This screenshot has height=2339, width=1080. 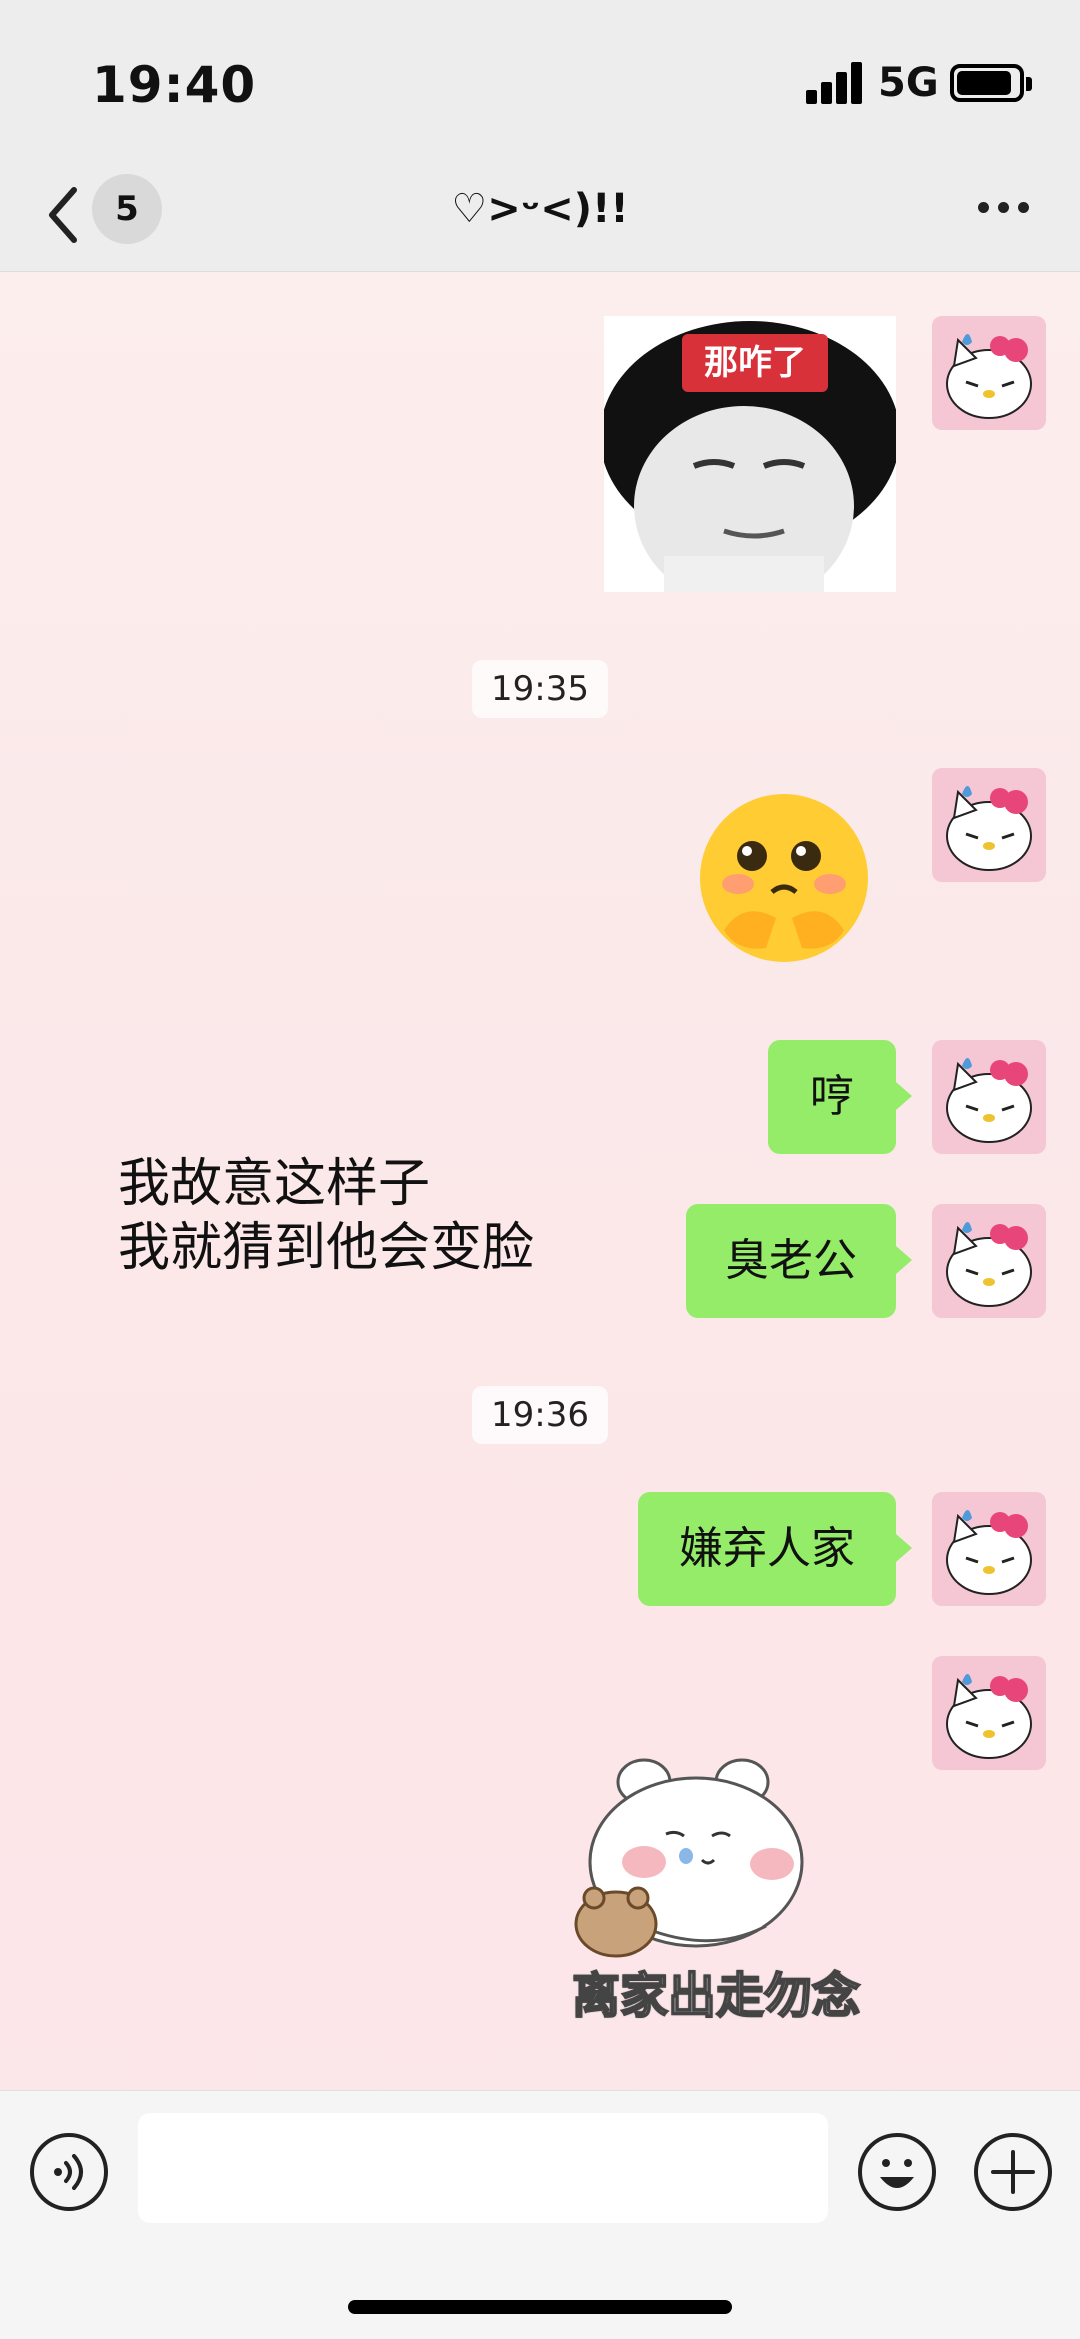 I want to click on smiley-icon, so click(x=897, y=2173).